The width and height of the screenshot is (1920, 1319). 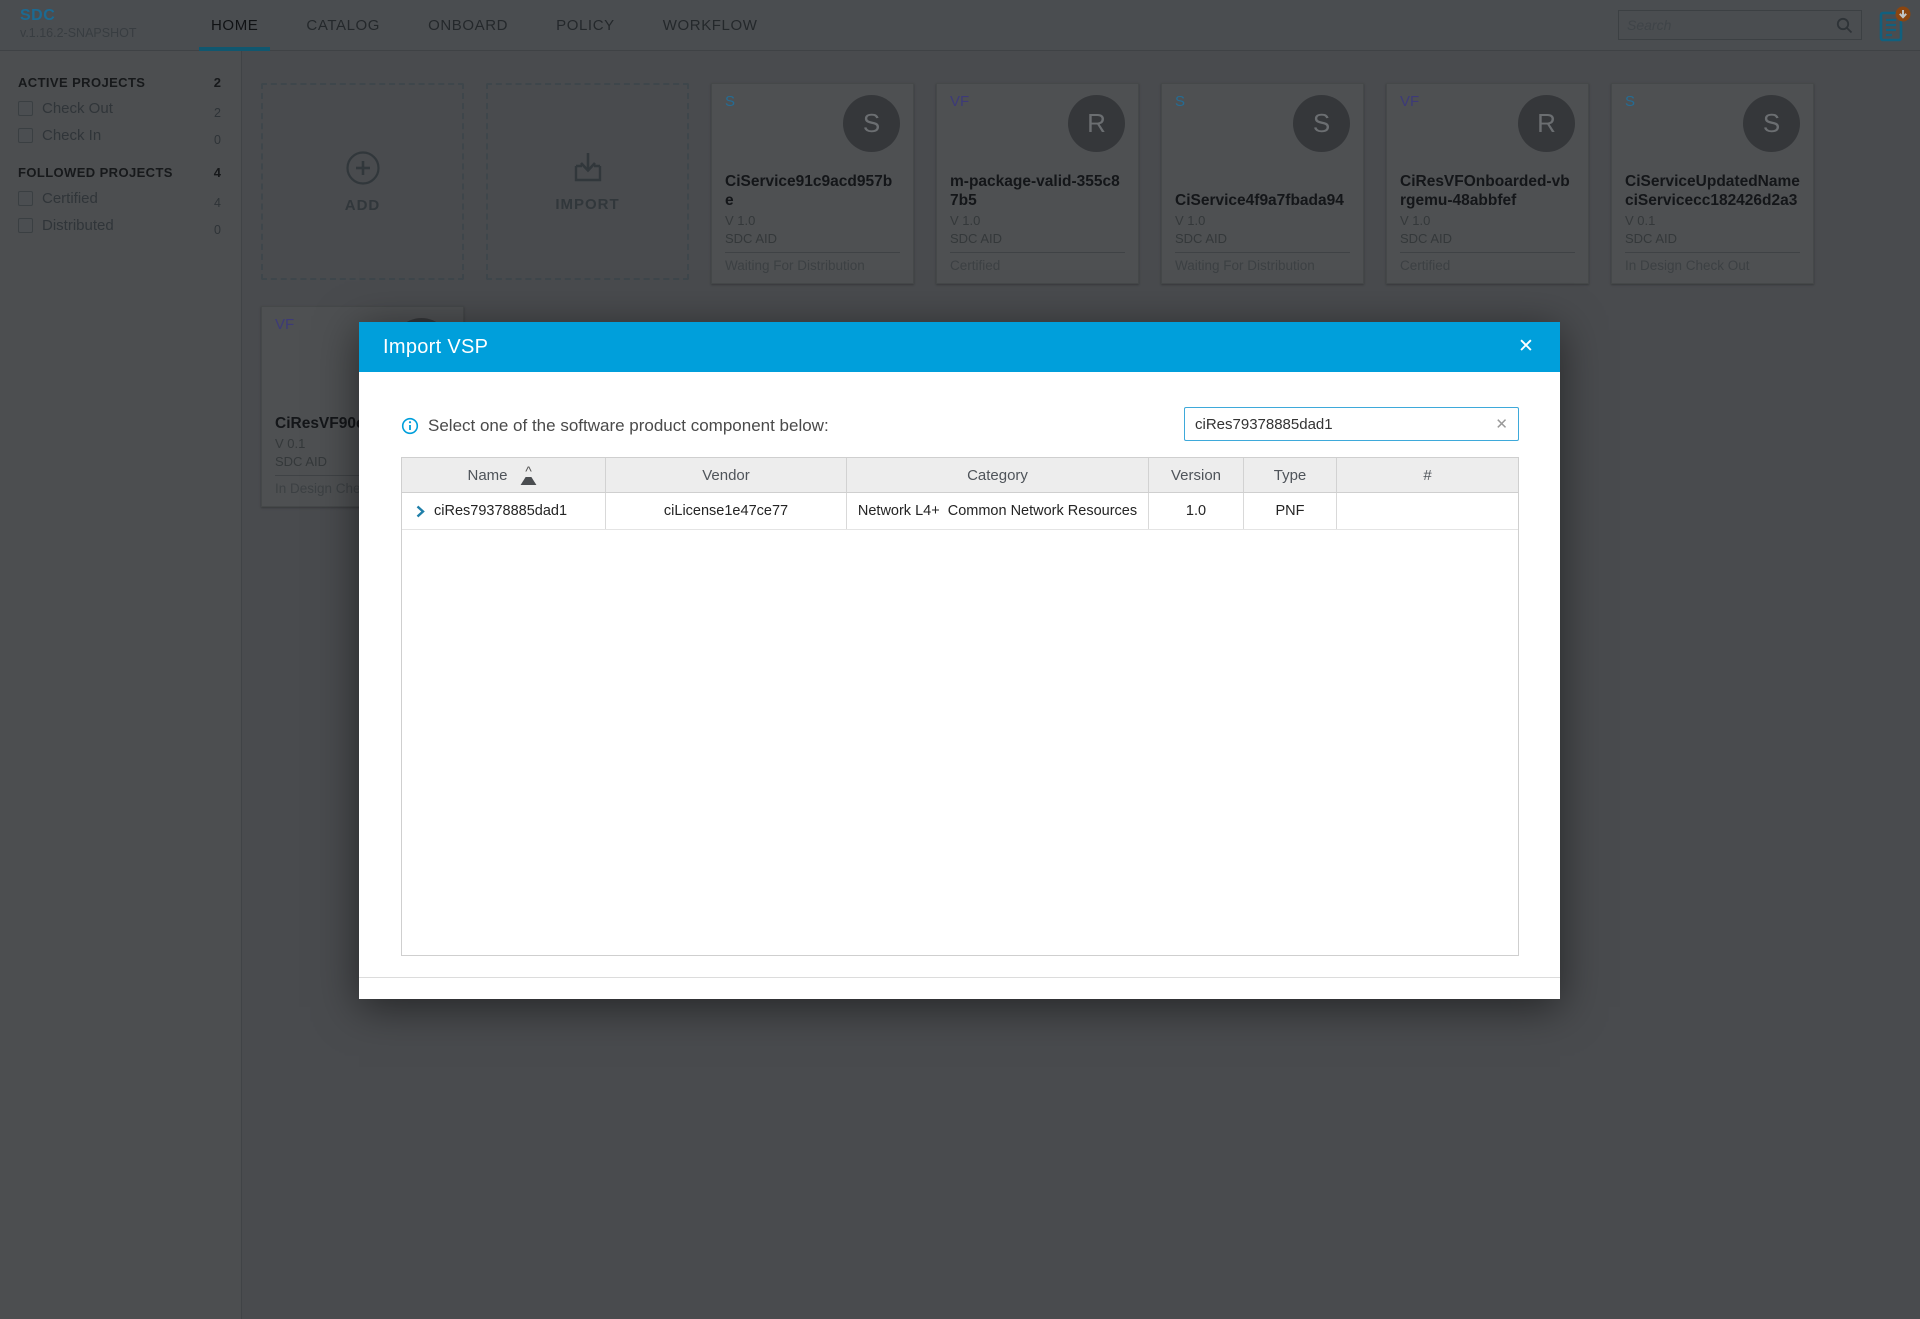 What do you see at coordinates (959, 977) in the screenshot?
I see `modal-footer-divider` at bounding box center [959, 977].